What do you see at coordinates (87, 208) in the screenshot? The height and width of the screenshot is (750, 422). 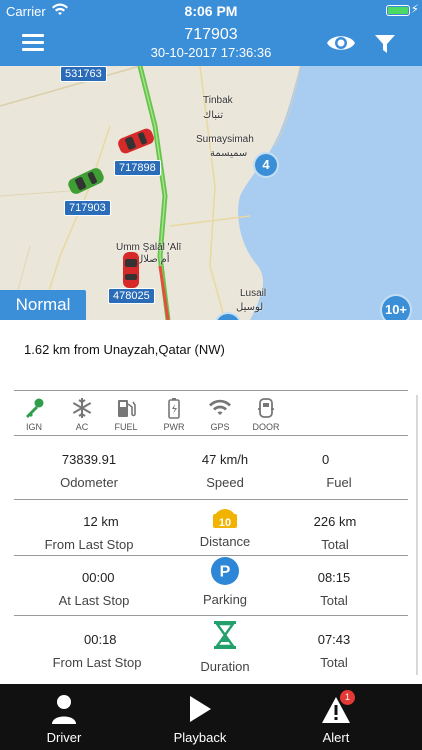 I see `vehicle-plate-label: 717903` at bounding box center [87, 208].